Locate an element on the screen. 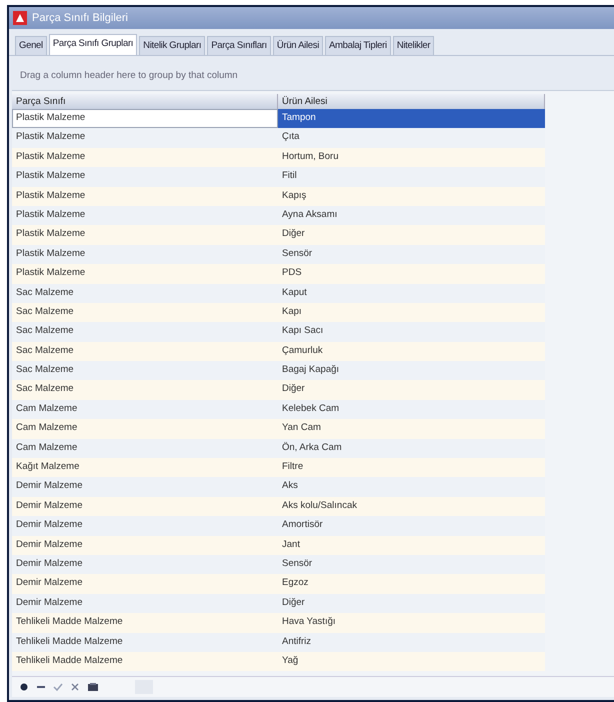 The height and width of the screenshot is (702, 614). window-title: Parça Sınıfı Bilgileri is located at coordinates (80, 18).